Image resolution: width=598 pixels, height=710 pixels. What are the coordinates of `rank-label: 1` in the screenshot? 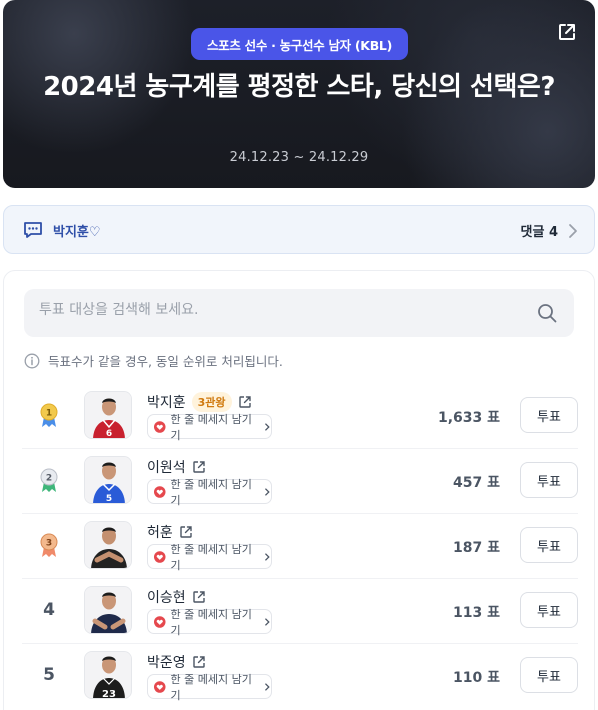 It's located at (49, 414).